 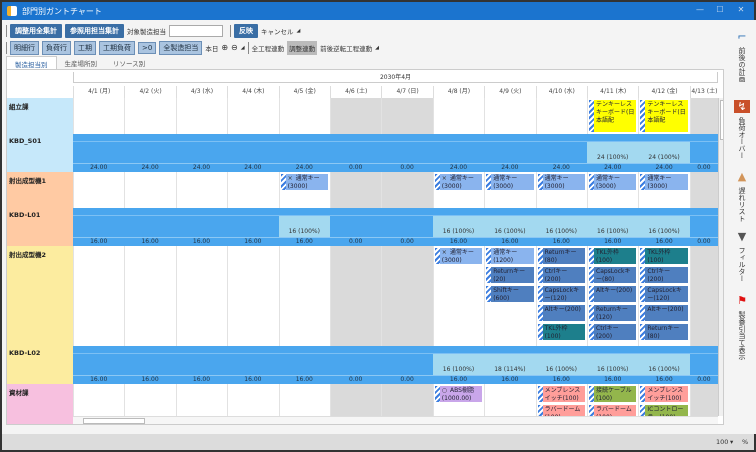 I want to click on day-header: 4/1 (月), so click(x=98, y=92).